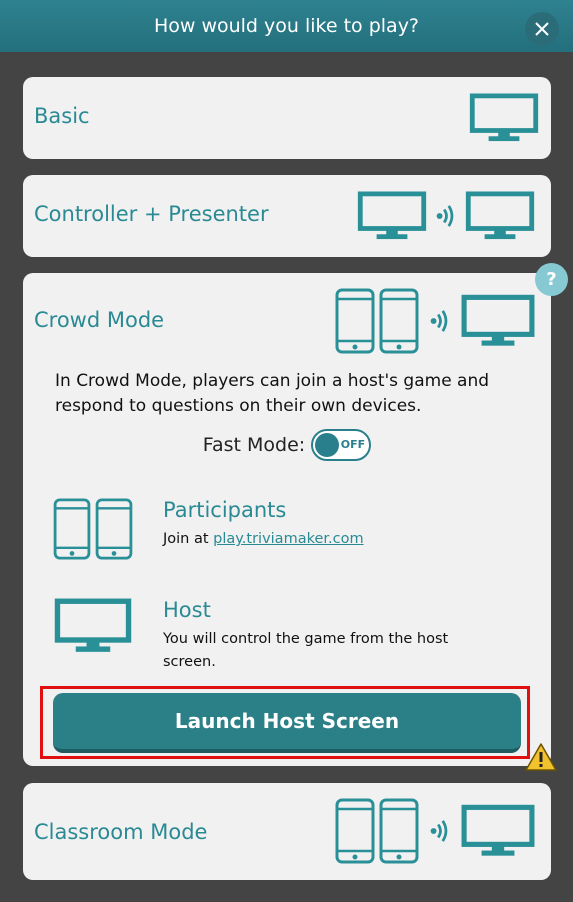  I want to click on join-link: play.triviamaker.com, so click(288, 539).